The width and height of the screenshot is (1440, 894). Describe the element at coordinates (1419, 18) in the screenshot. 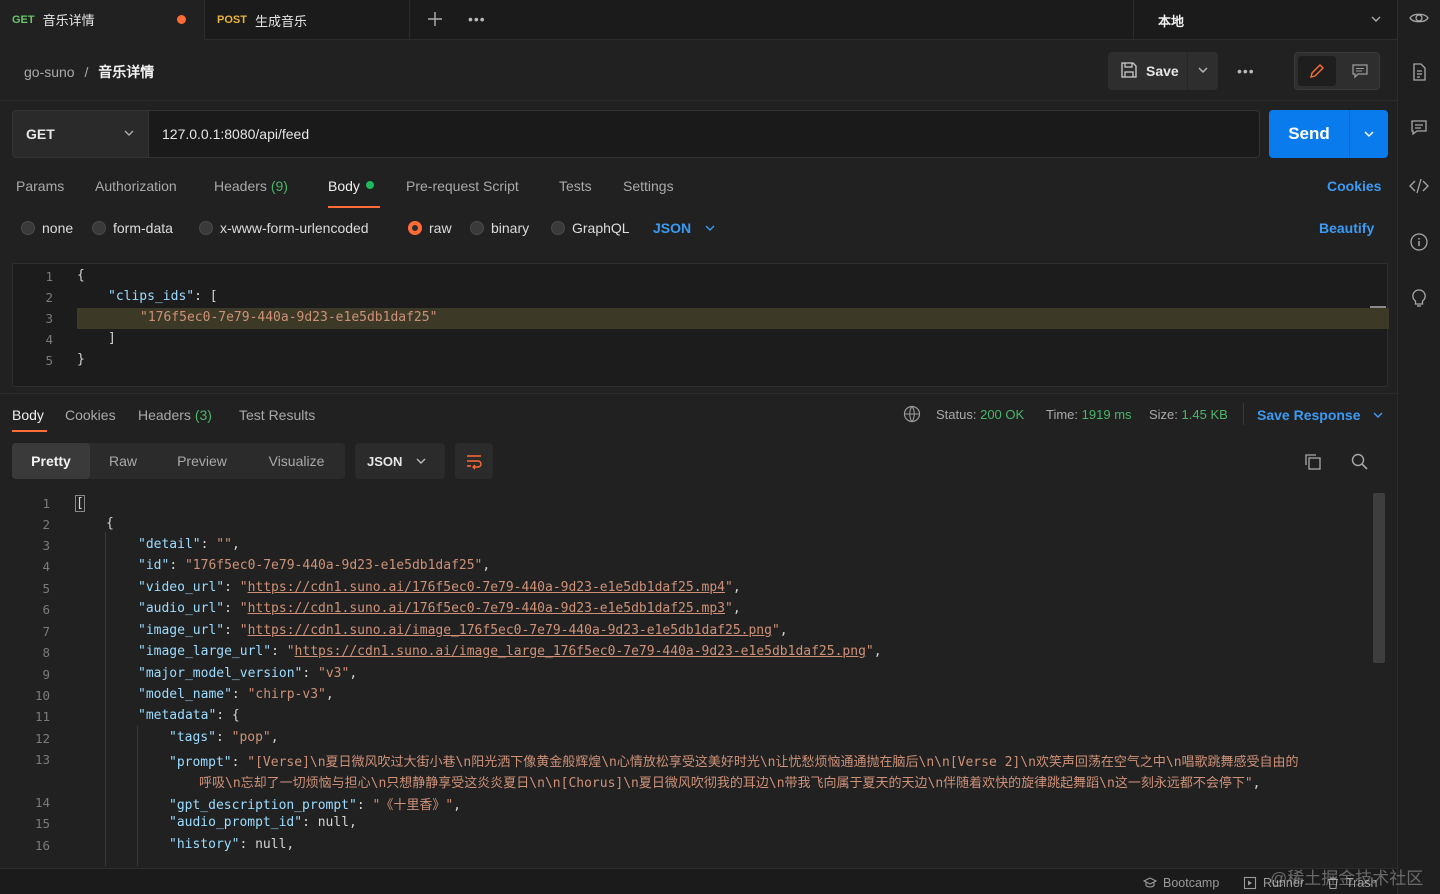

I see `eye-icon` at that location.